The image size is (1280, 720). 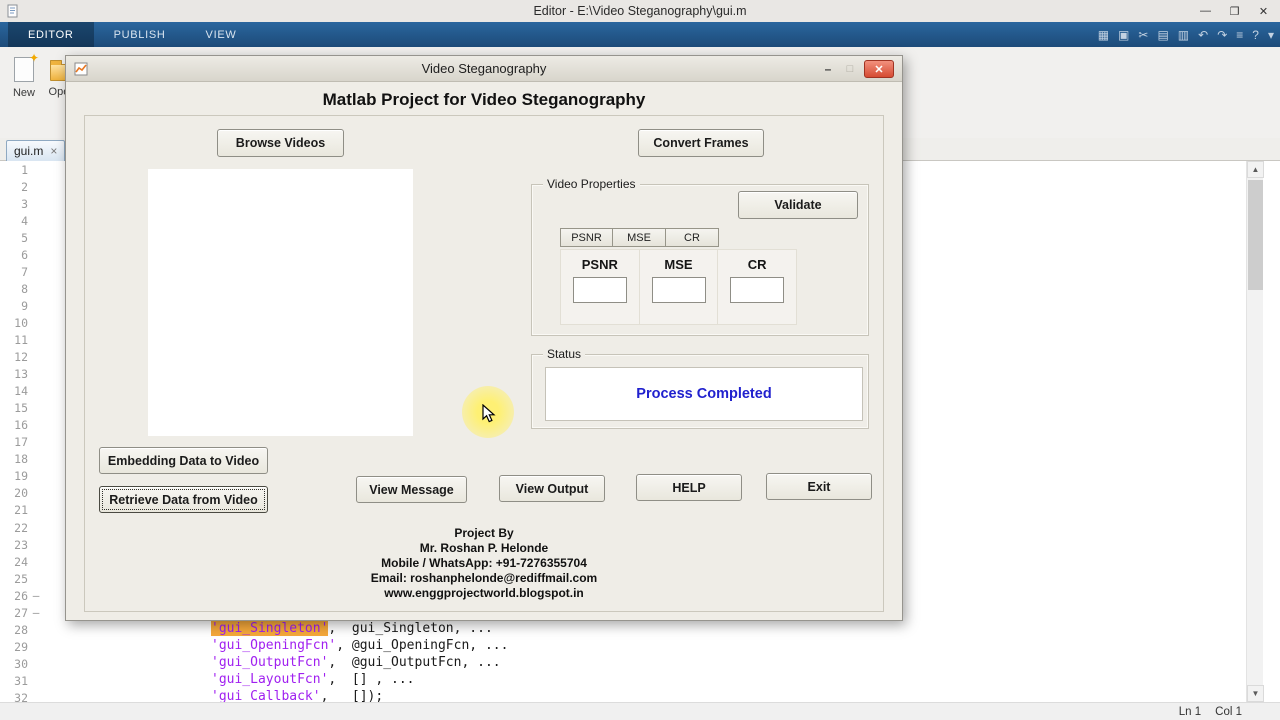 I want to click on status-label: Status, so click(x=564, y=354).